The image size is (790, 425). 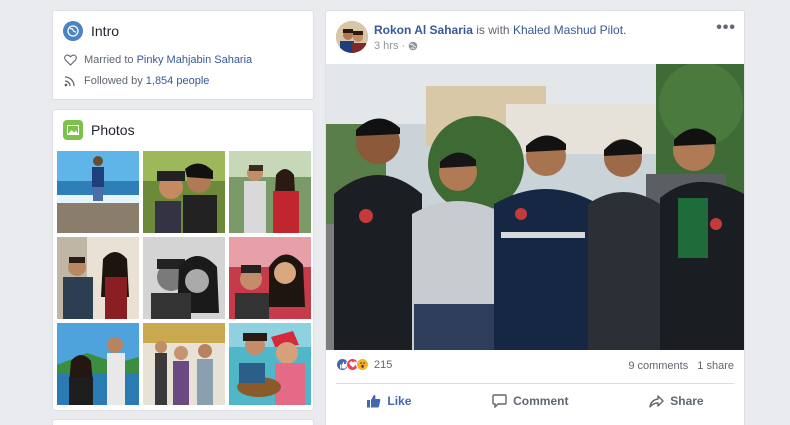 I want to click on followers-link: 1,854 people, so click(x=178, y=81).